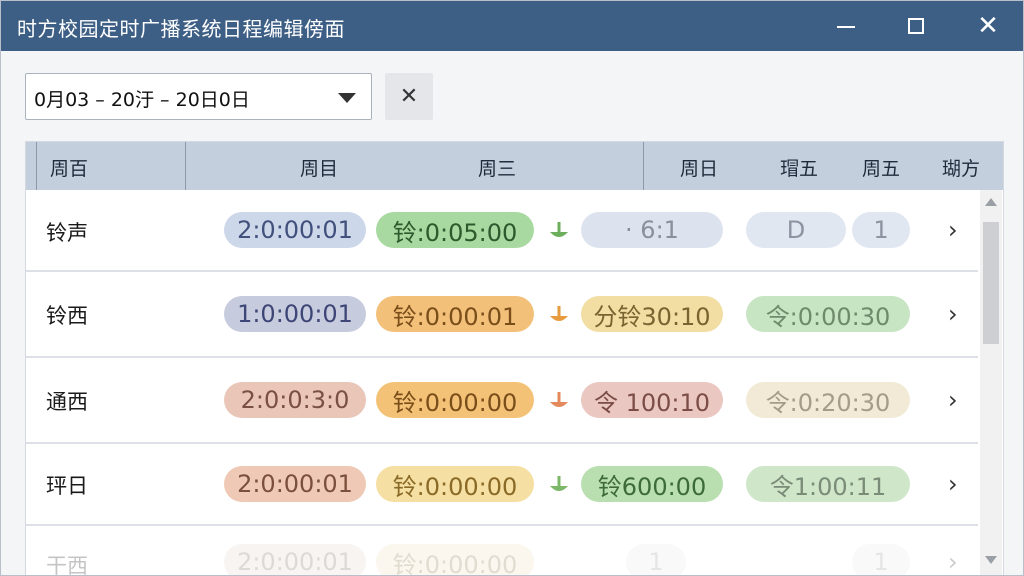  Describe the element at coordinates (319, 167) in the screenshot. I see `column-header: 周目` at that location.